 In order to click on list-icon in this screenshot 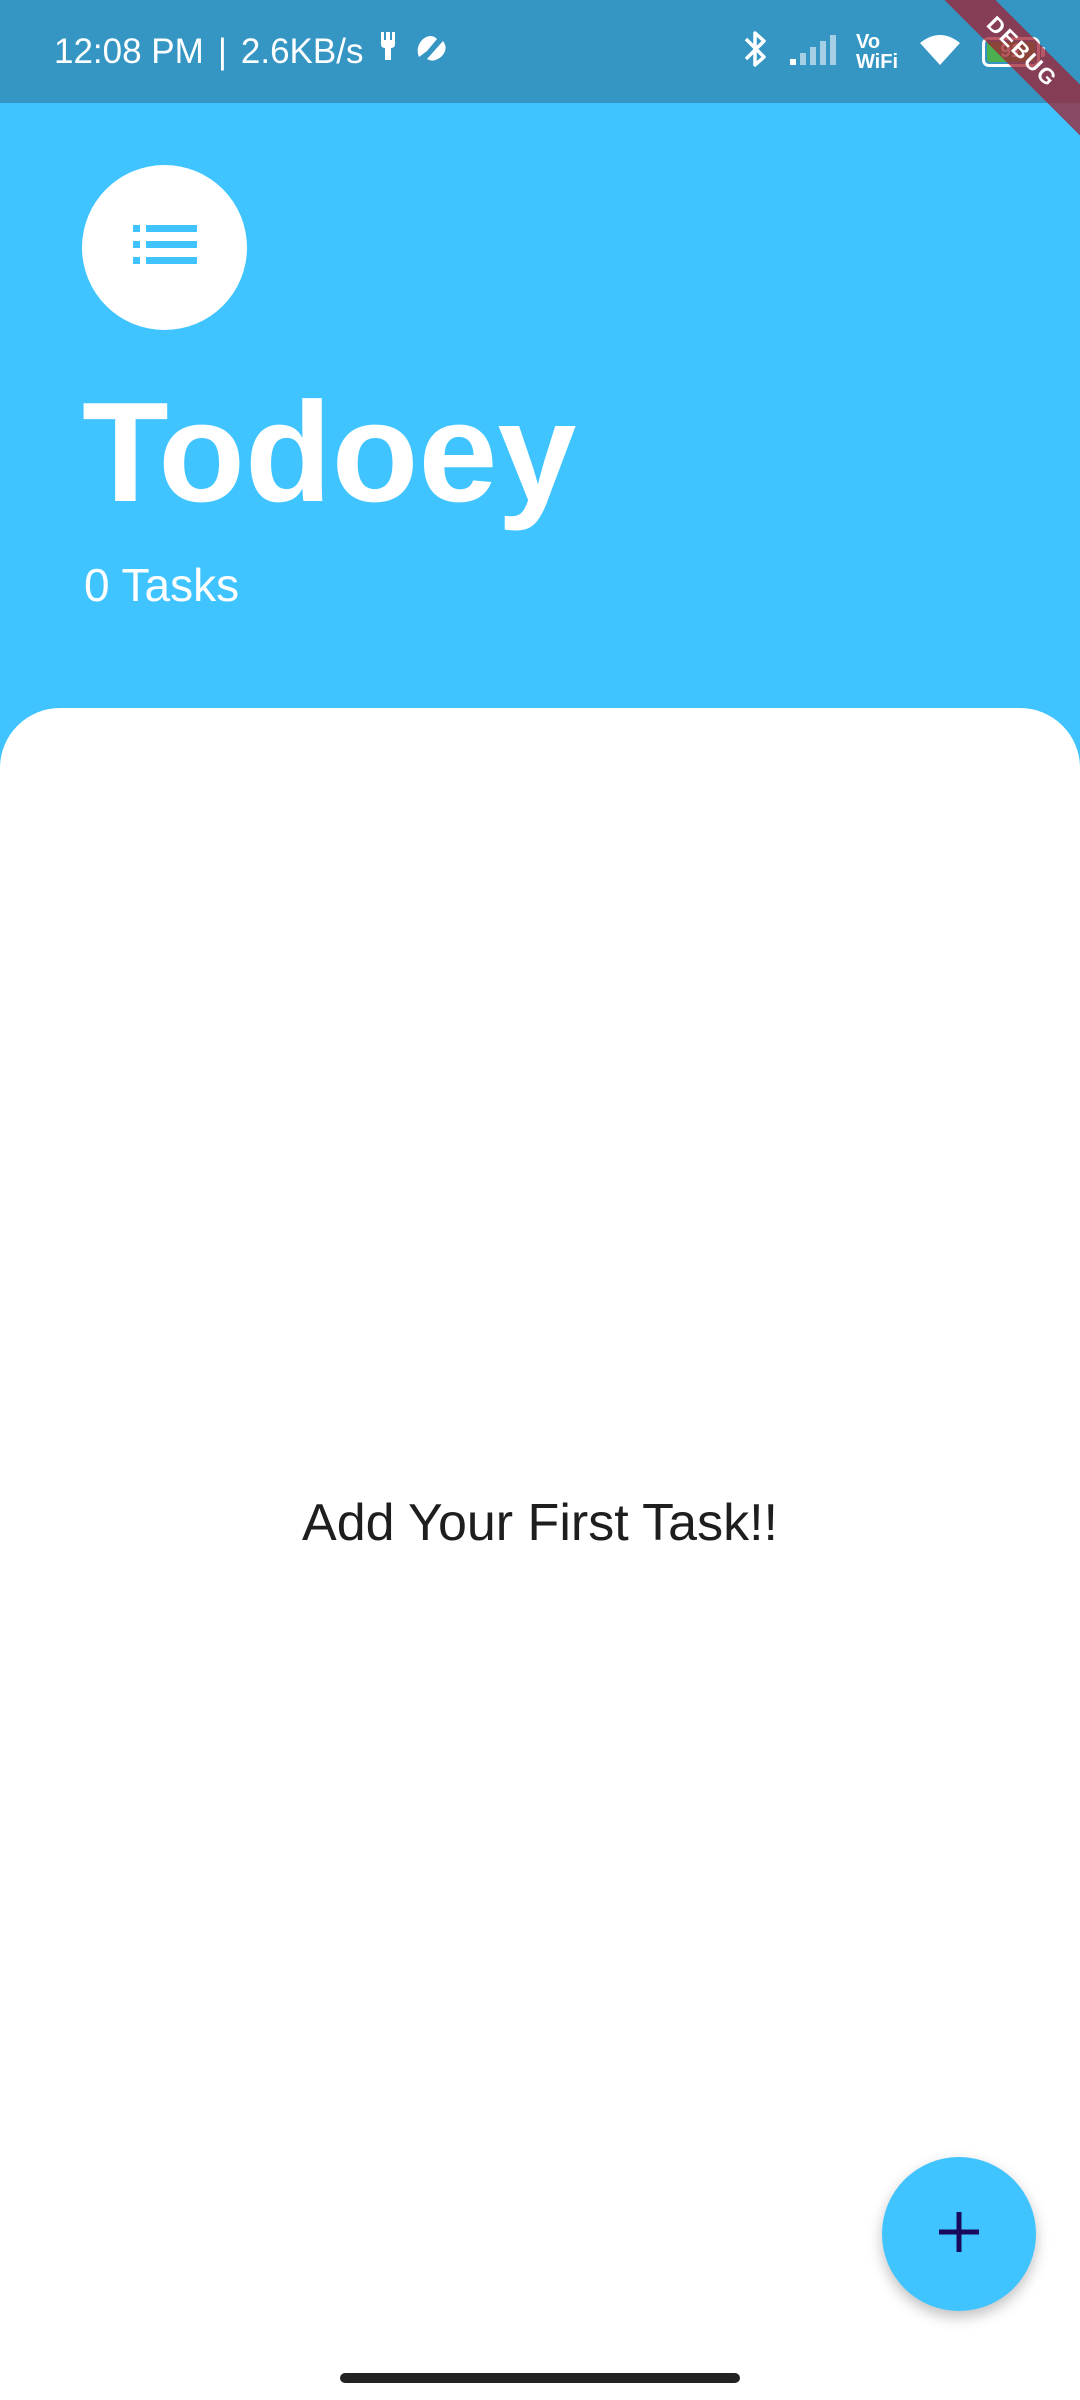, I will do `click(164, 247)`.